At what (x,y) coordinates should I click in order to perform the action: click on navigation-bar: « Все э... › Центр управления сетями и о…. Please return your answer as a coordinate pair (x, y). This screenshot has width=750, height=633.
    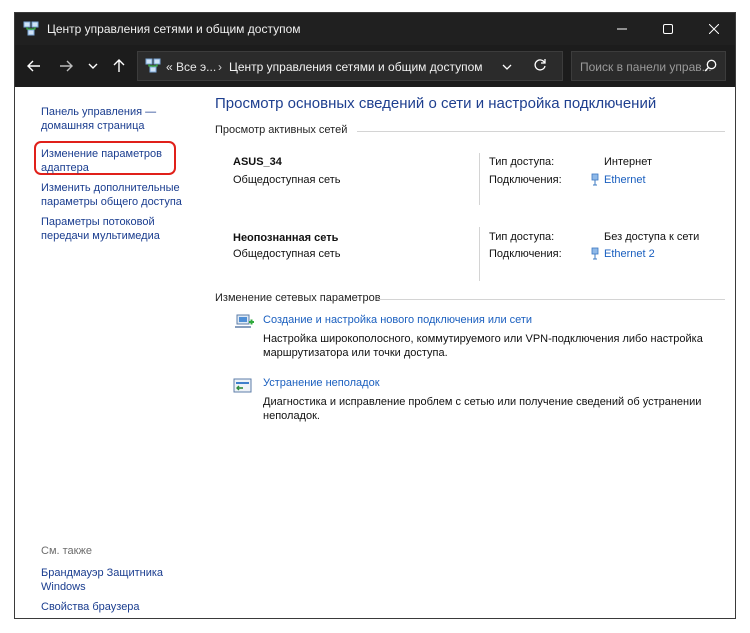
    Looking at the image, I should click on (375, 66).